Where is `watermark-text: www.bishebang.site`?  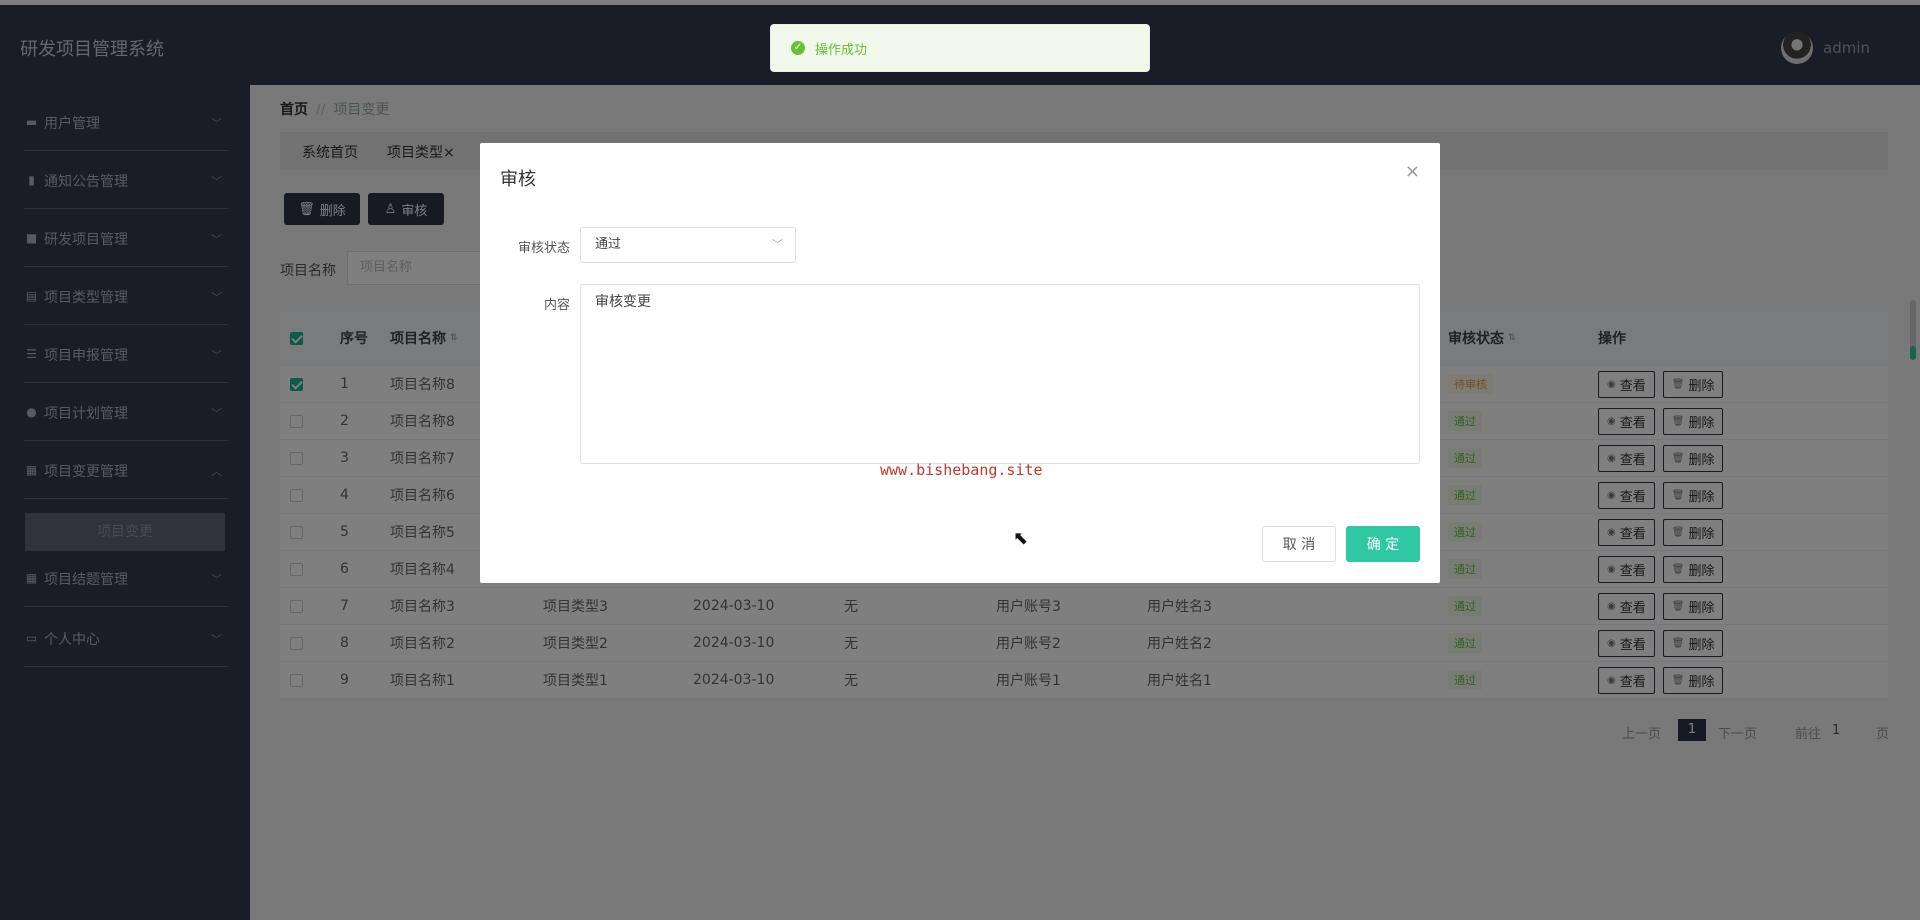 watermark-text: www.bishebang.site is located at coordinates (961, 470).